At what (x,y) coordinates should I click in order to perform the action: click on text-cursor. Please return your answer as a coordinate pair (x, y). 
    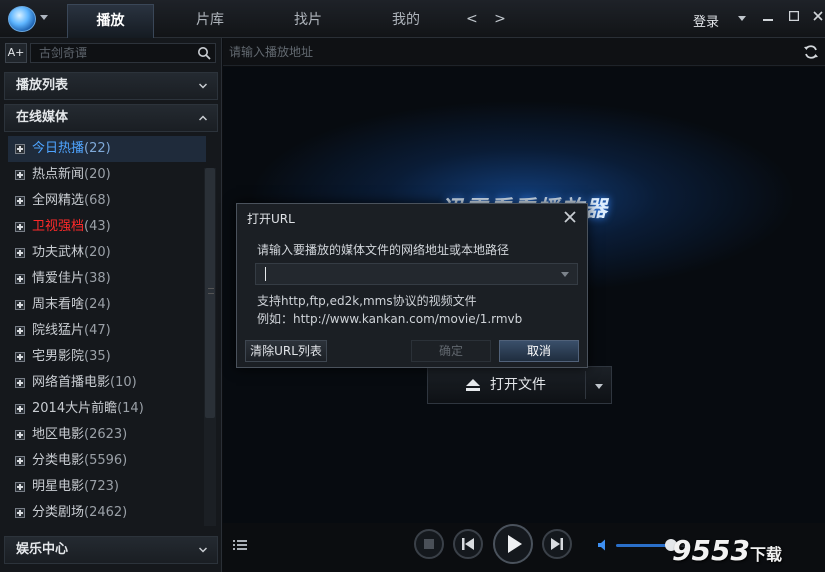
    Looking at the image, I should click on (265, 274).